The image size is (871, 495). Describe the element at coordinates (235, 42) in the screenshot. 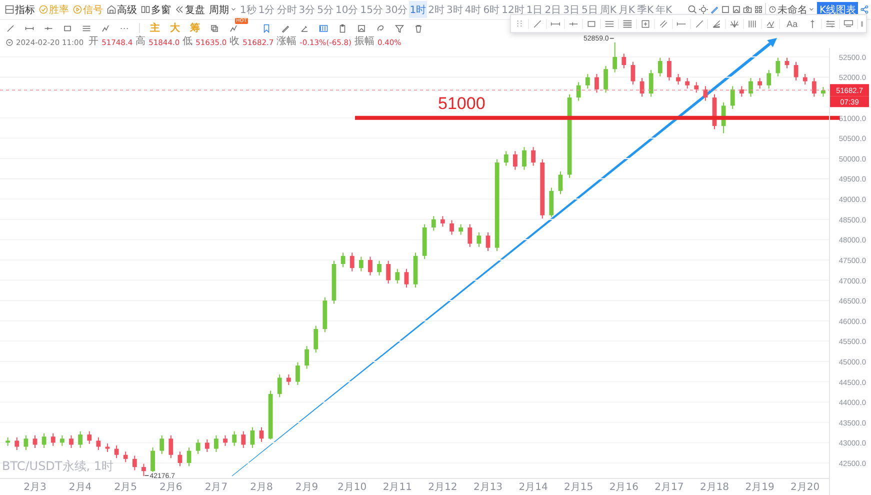

I see `field-label: 收` at that location.